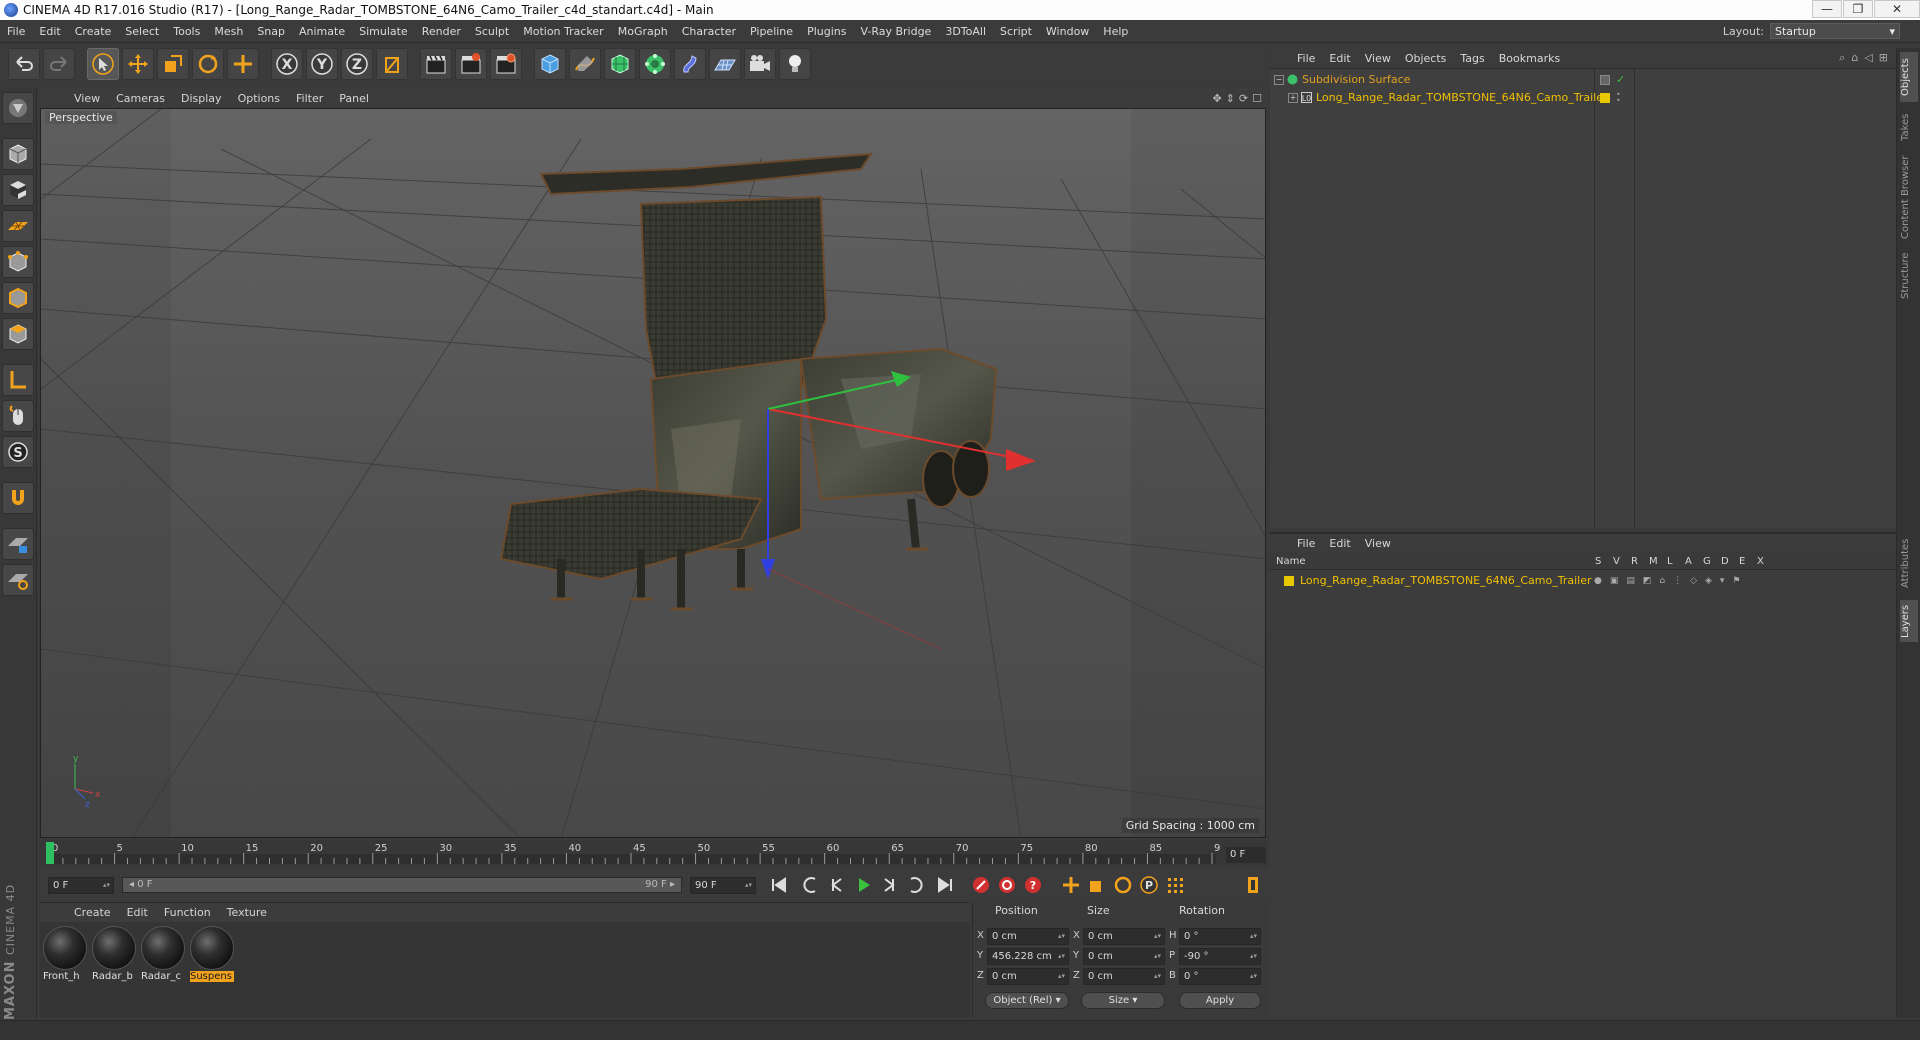 Image resolution: width=1920 pixels, height=1040 pixels. Describe the element at coordinates (1618, 97) in the screenshot. I see `visibility-dots-icon: • •` at that location.